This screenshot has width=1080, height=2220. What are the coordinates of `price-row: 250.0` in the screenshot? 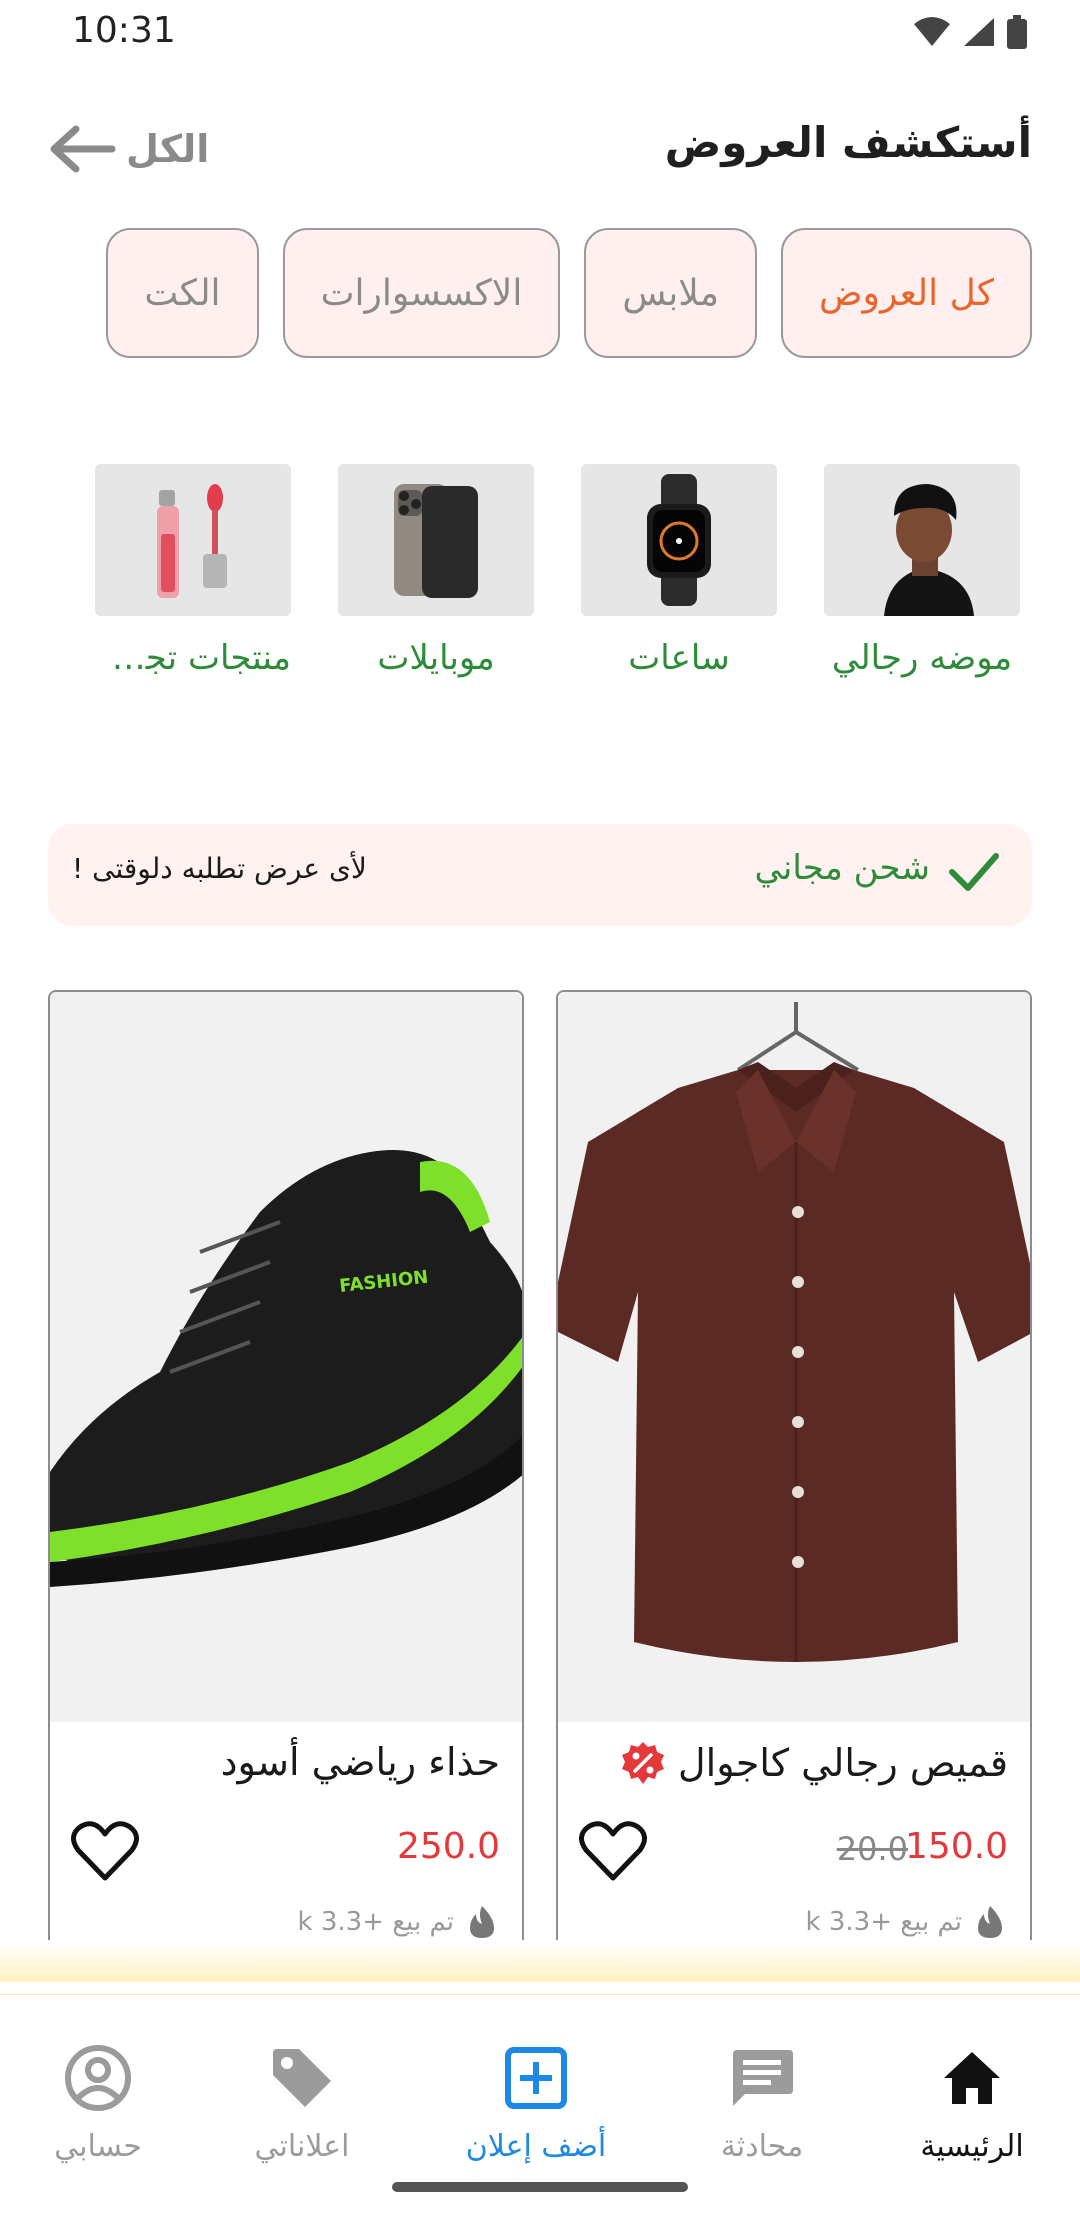 It's located at (286, 1855).